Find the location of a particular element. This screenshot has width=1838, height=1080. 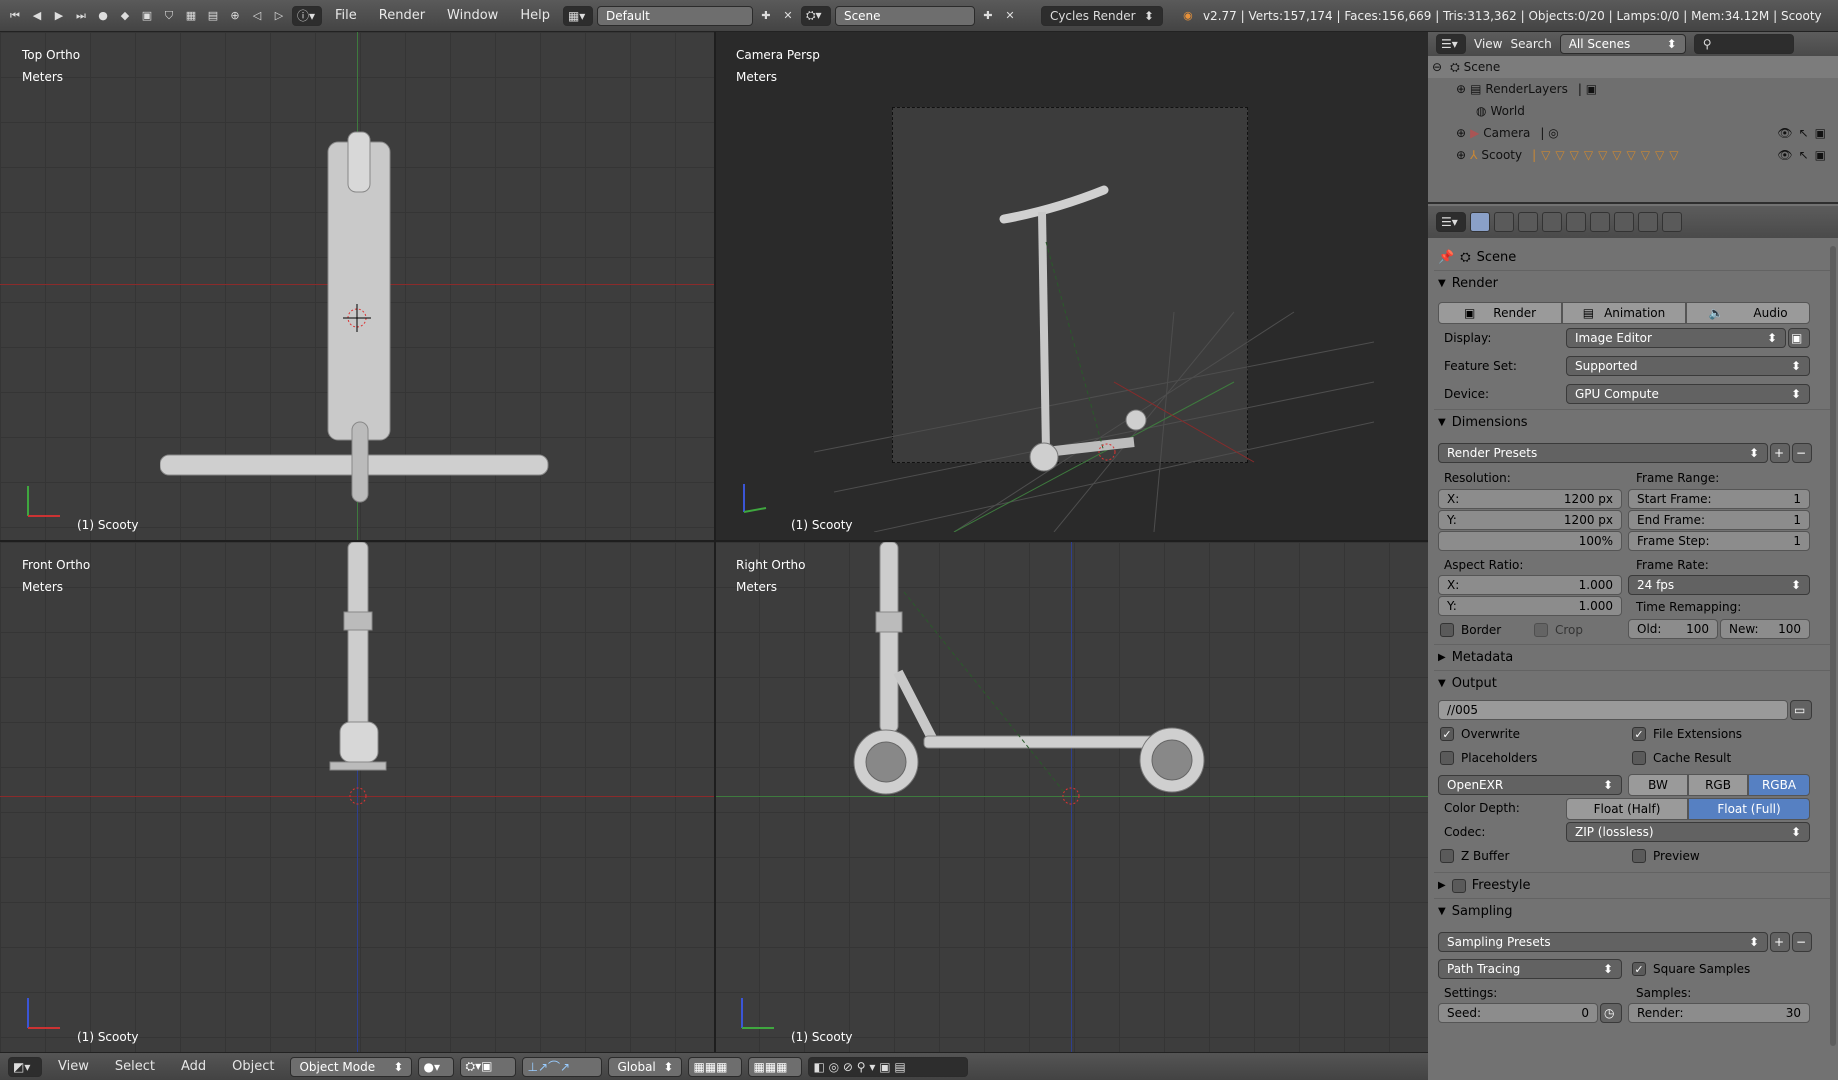

menu-view: View is located at coordinates (73, 1066).